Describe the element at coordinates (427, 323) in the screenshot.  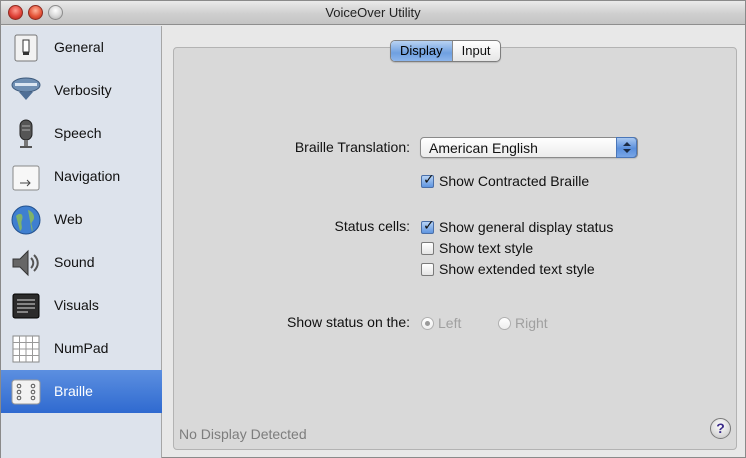
I see `status-left-radio` at that location.